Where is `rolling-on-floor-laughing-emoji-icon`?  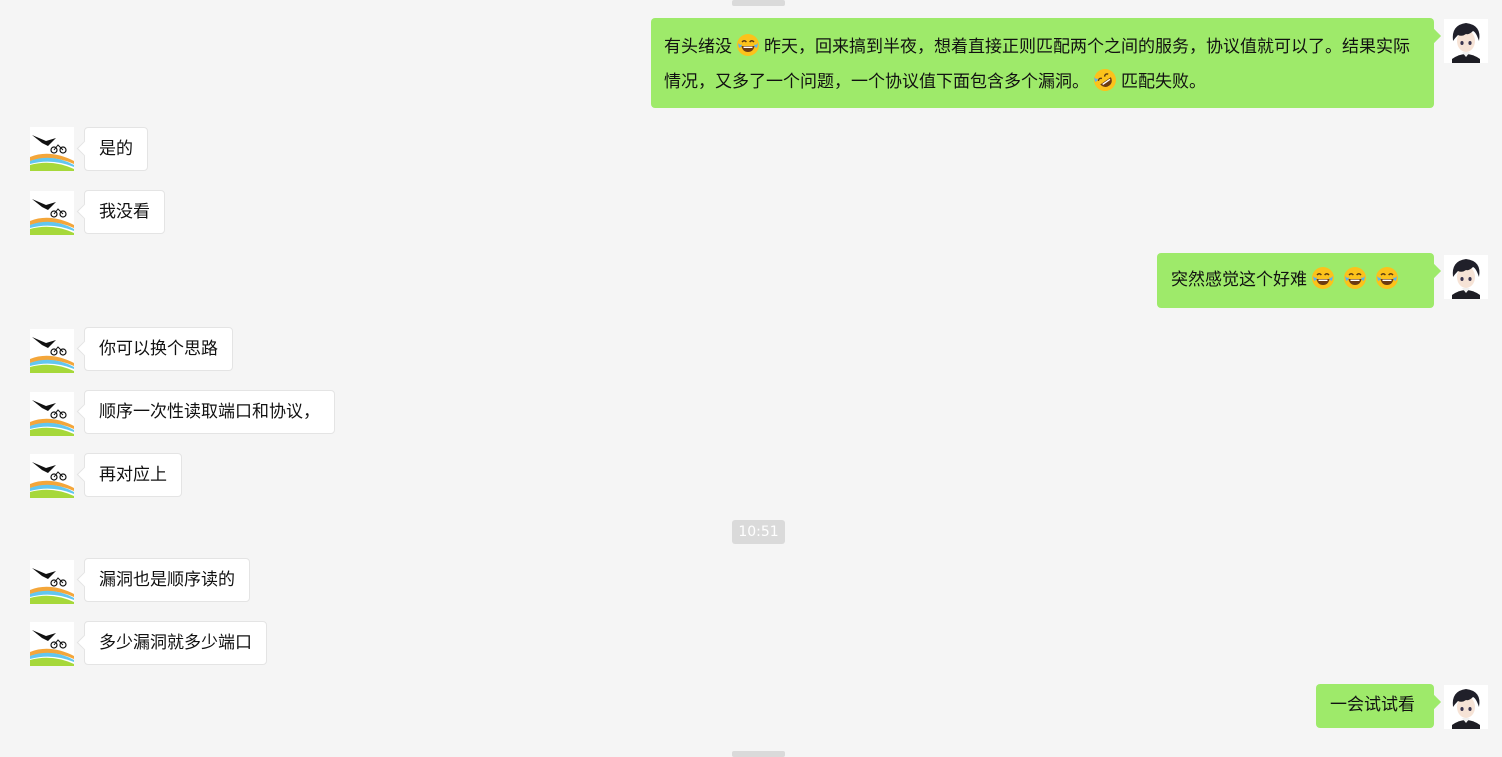 rolling-on-floor-laughing-emoji-icon is located at coordinates (1105, 80).